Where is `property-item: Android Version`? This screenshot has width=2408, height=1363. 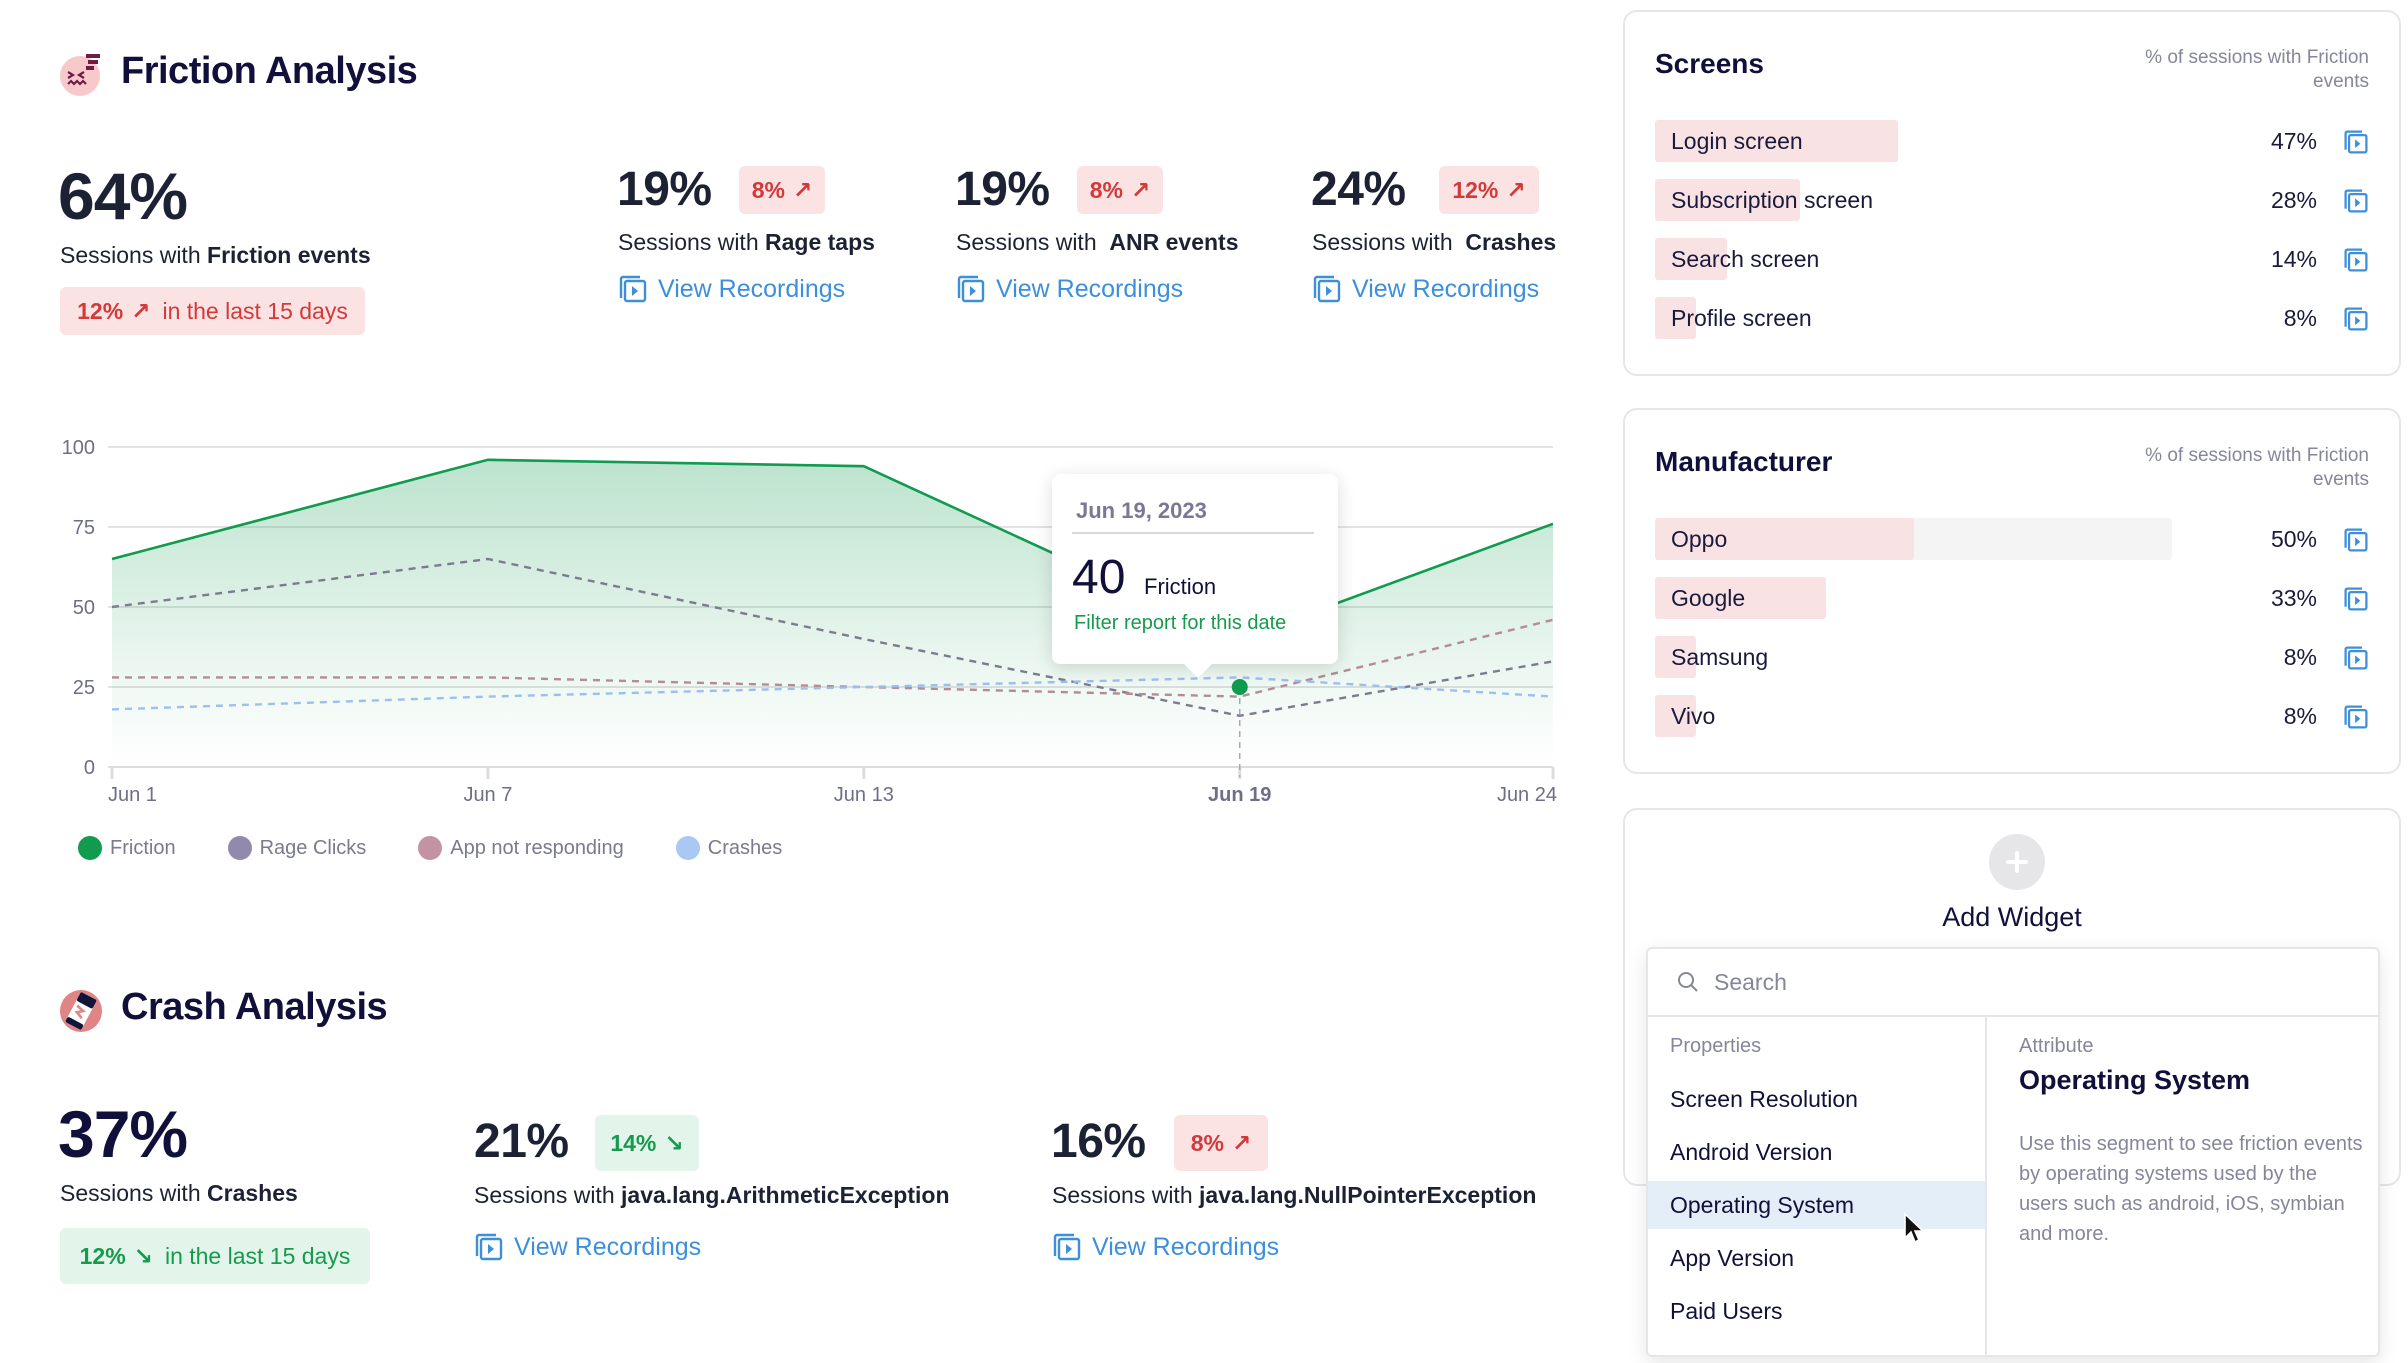
property-item: Android Version is located at coordinates (1816, 1152).